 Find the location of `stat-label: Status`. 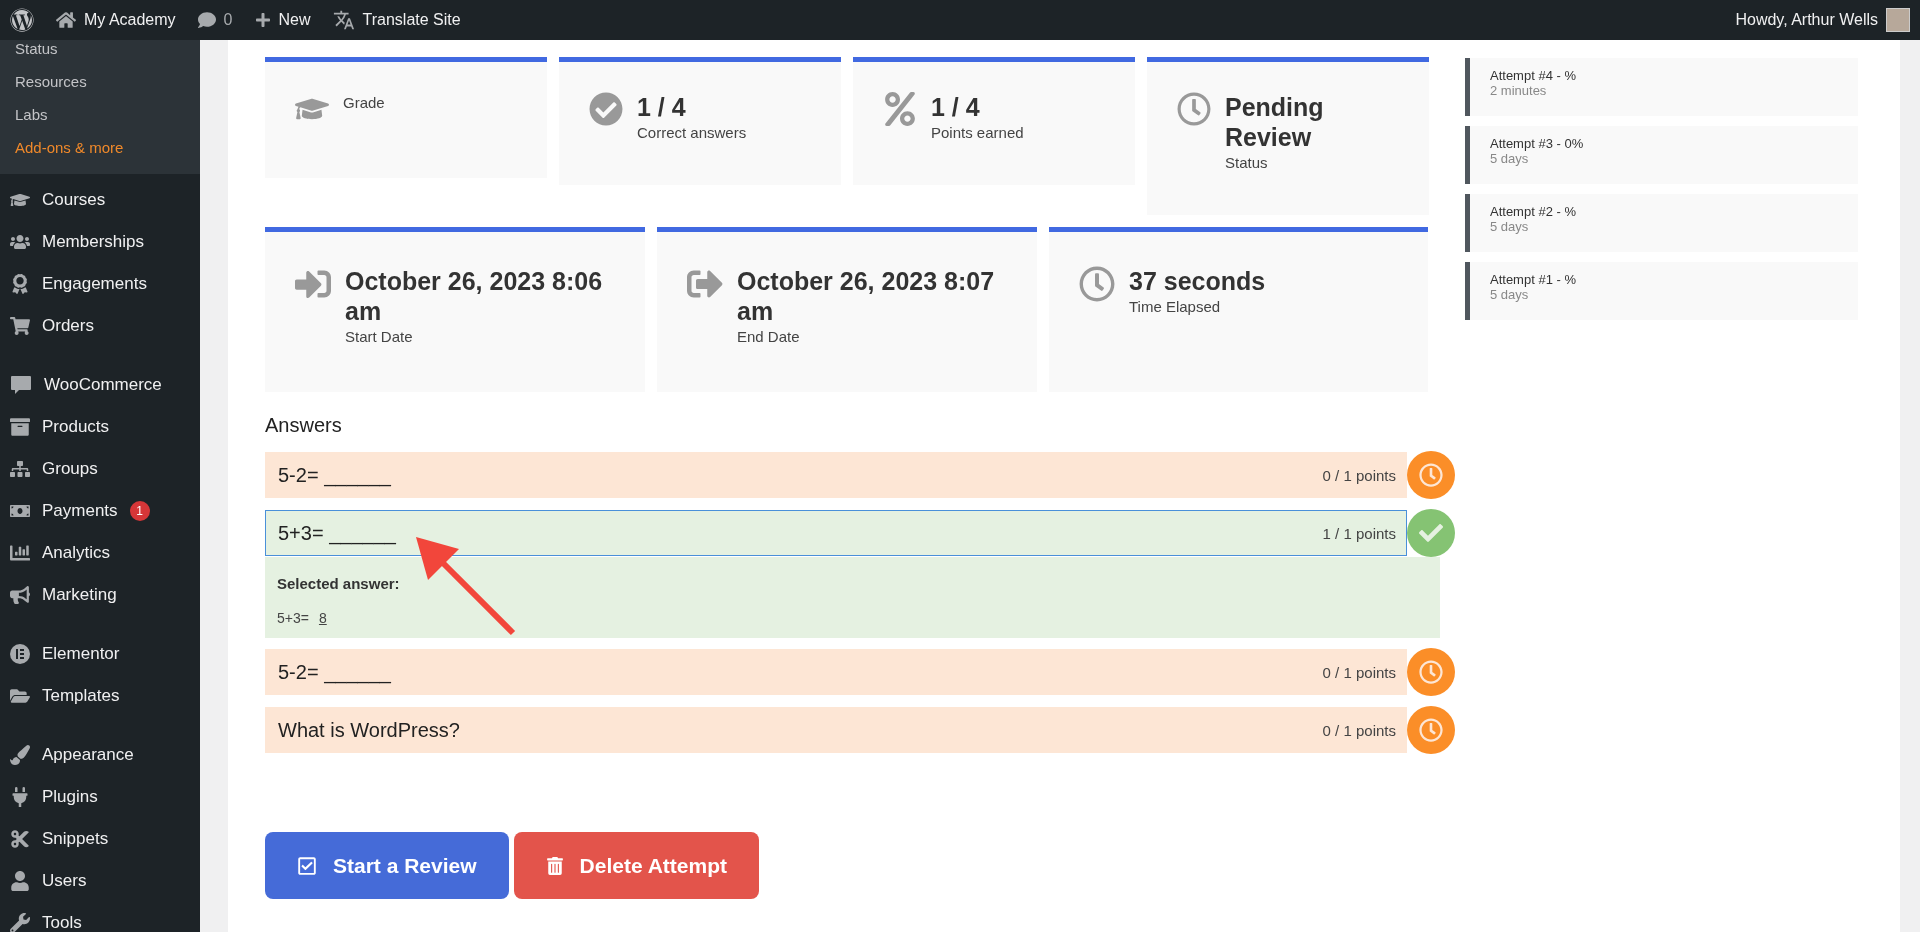

stat-label: Status is located at coordinates (1247, 162).